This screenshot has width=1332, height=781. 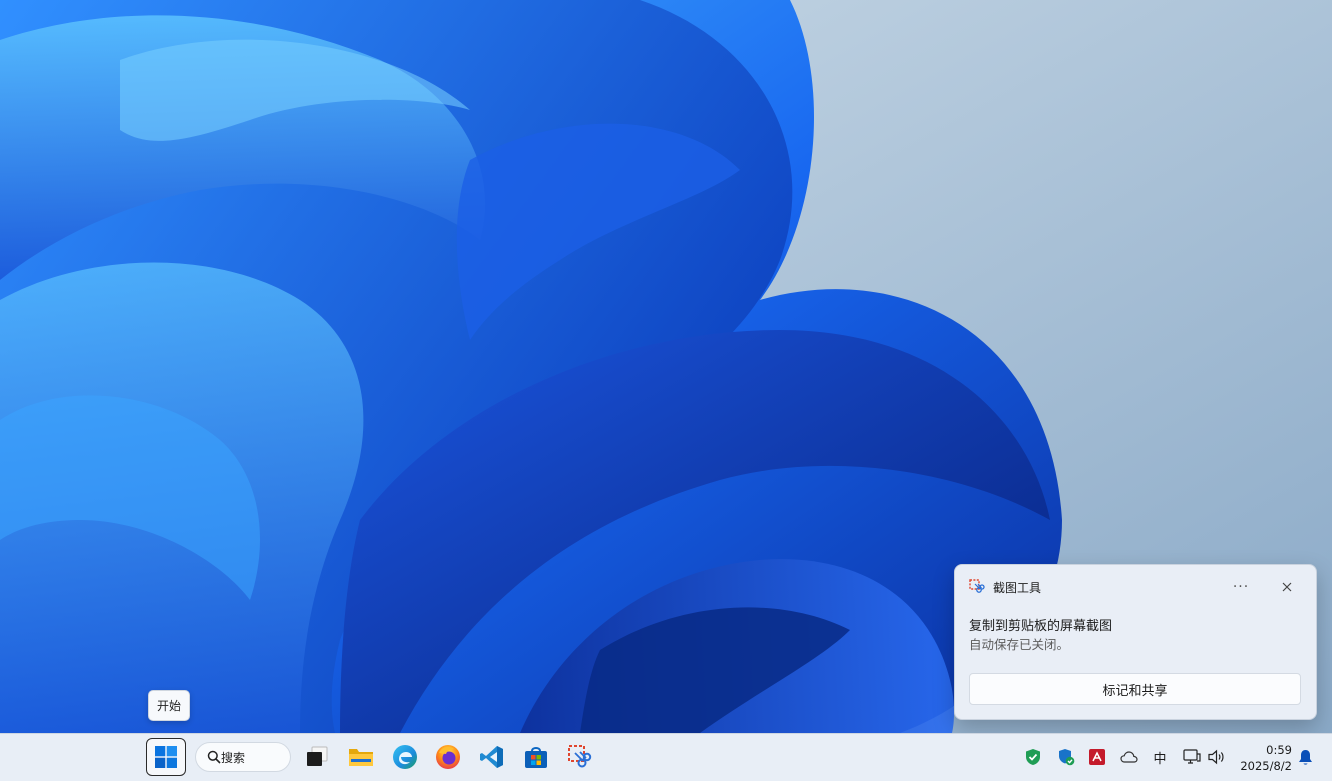 I want to click on input-method-indicator: 中, so click(x=1160, y=757).